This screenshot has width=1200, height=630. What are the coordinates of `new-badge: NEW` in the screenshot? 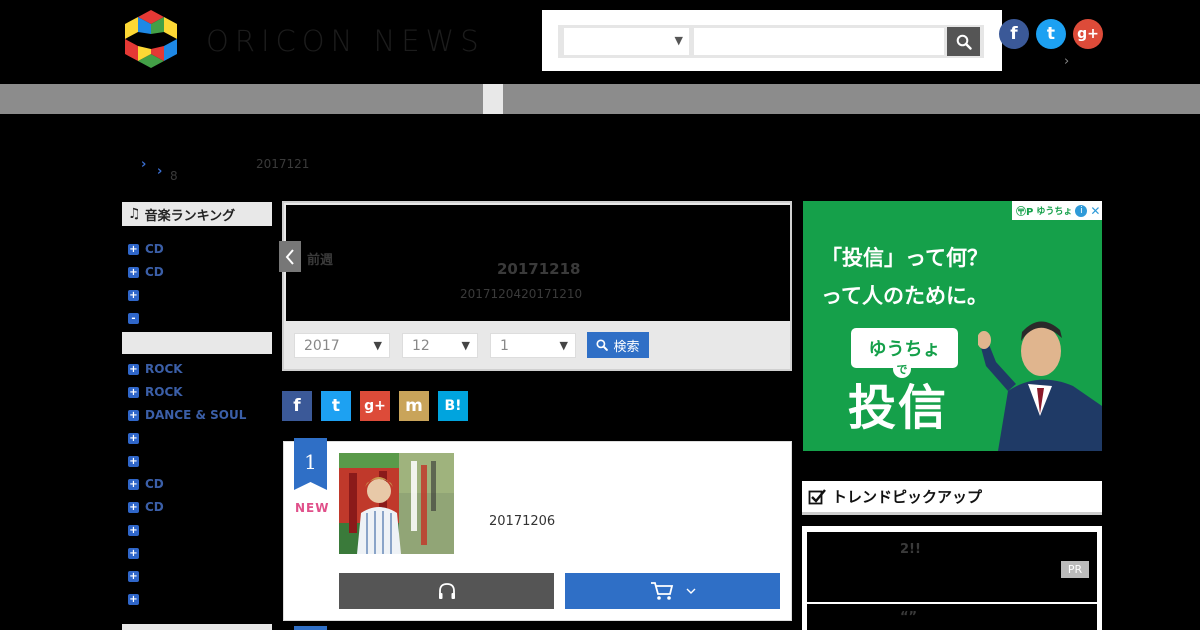 It's located at (312, 508).